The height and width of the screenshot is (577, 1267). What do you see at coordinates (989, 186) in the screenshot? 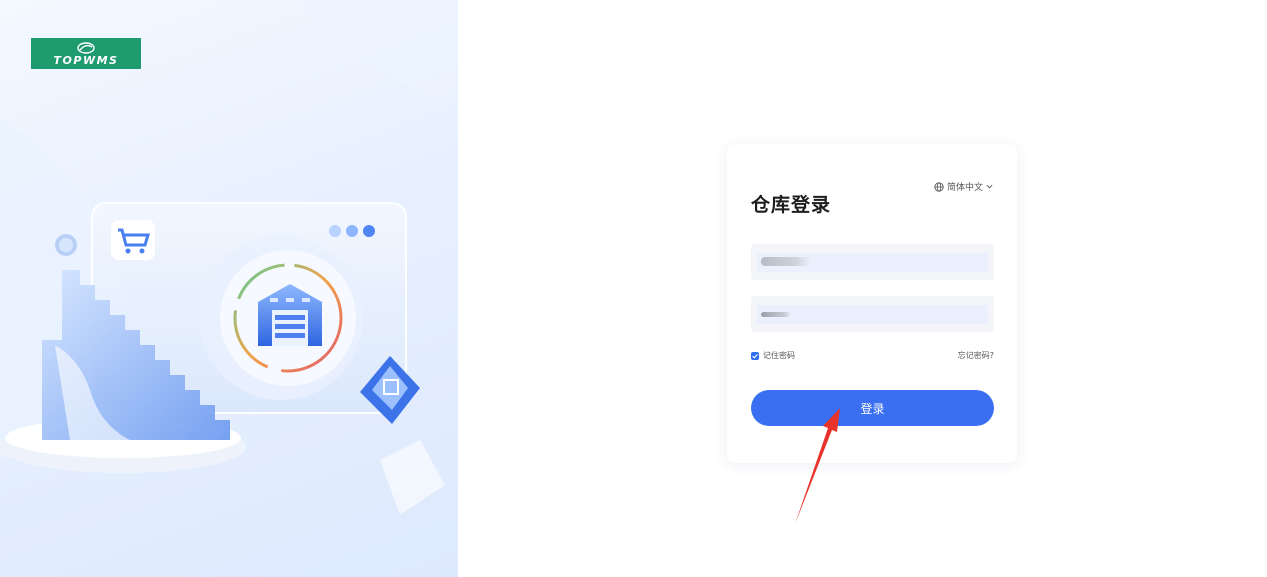
I see `chevron-down-icon` at bounding box center [989, 186].